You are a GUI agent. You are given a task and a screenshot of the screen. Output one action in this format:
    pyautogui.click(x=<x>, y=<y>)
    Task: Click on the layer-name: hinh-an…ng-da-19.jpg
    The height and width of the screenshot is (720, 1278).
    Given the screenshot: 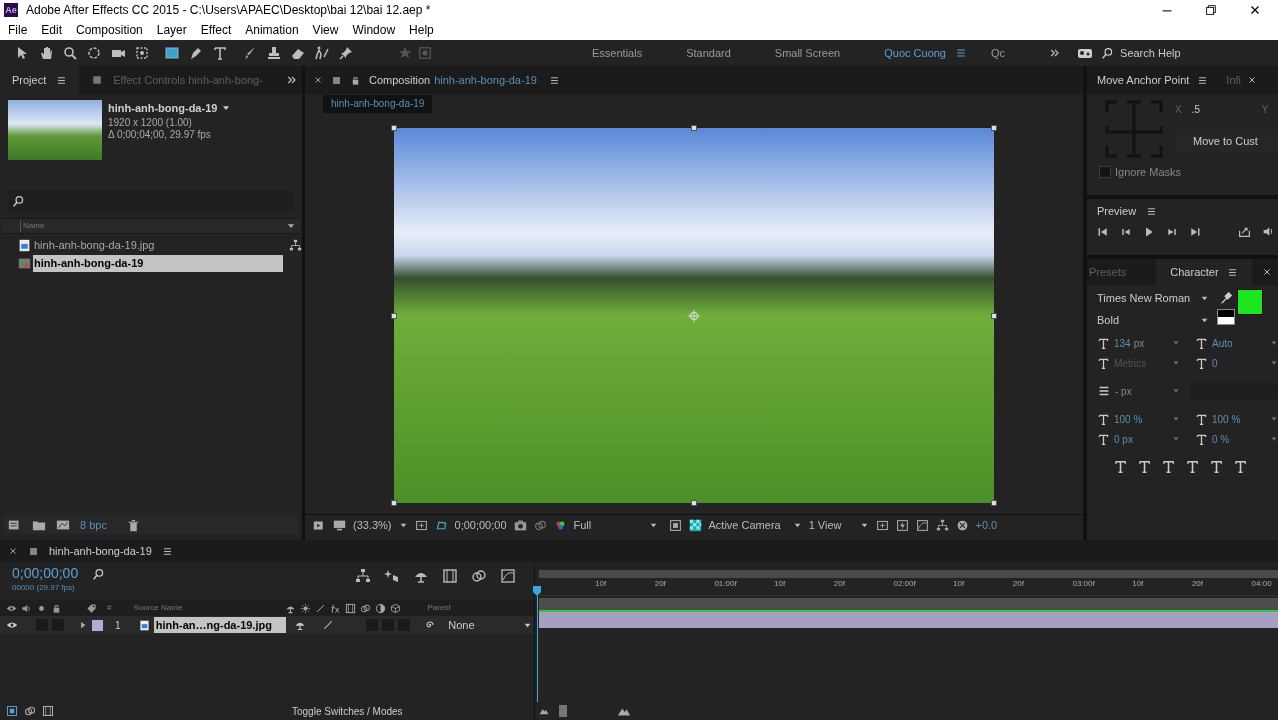 What is the action you would take?
    pyautogui.click(x=220, y=625)
    